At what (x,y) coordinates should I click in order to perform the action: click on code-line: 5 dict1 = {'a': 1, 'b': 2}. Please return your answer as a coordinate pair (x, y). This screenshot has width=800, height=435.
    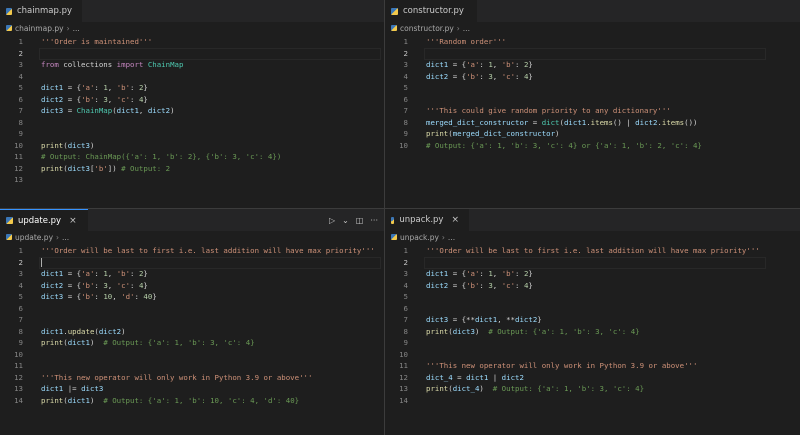
    Looking at the image, I should click on (192, 88).